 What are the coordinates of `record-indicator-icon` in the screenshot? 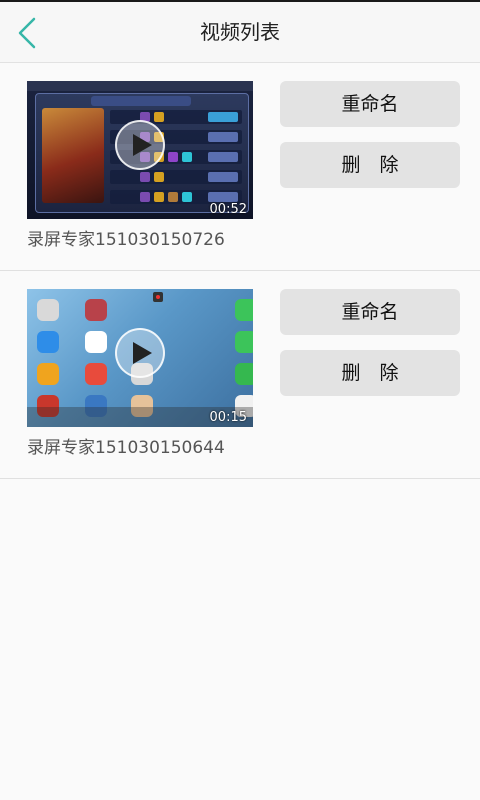 It's located at (158, 297).